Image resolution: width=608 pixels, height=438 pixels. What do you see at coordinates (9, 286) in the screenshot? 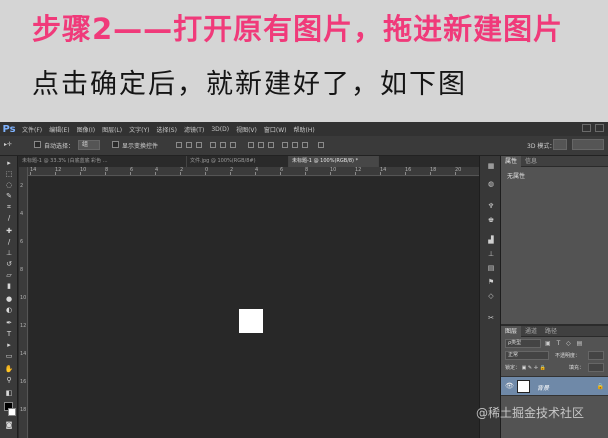
I see `gradient-icon: ▮` at bounding box center [9, 286].